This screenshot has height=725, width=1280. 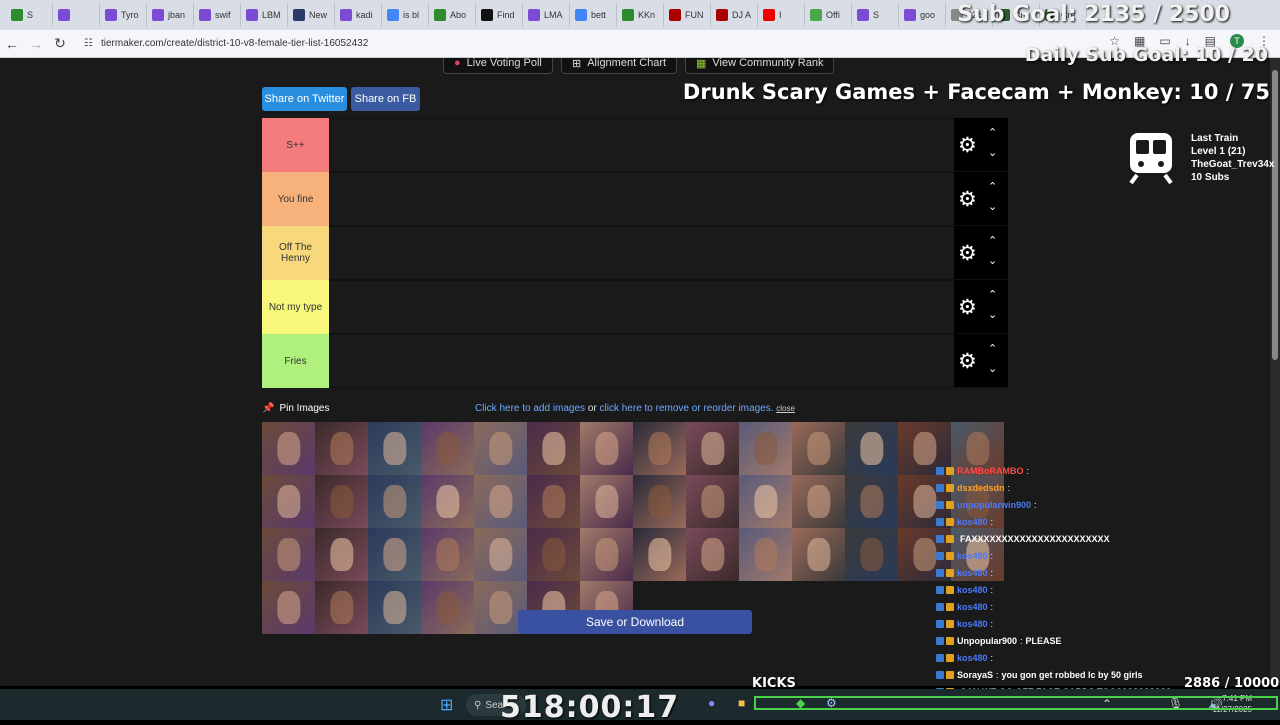 What do you see at coordinates (741, 703) in the screenshot?
I see `file-explorer-icon: ■` at bounding box center [741, 703].